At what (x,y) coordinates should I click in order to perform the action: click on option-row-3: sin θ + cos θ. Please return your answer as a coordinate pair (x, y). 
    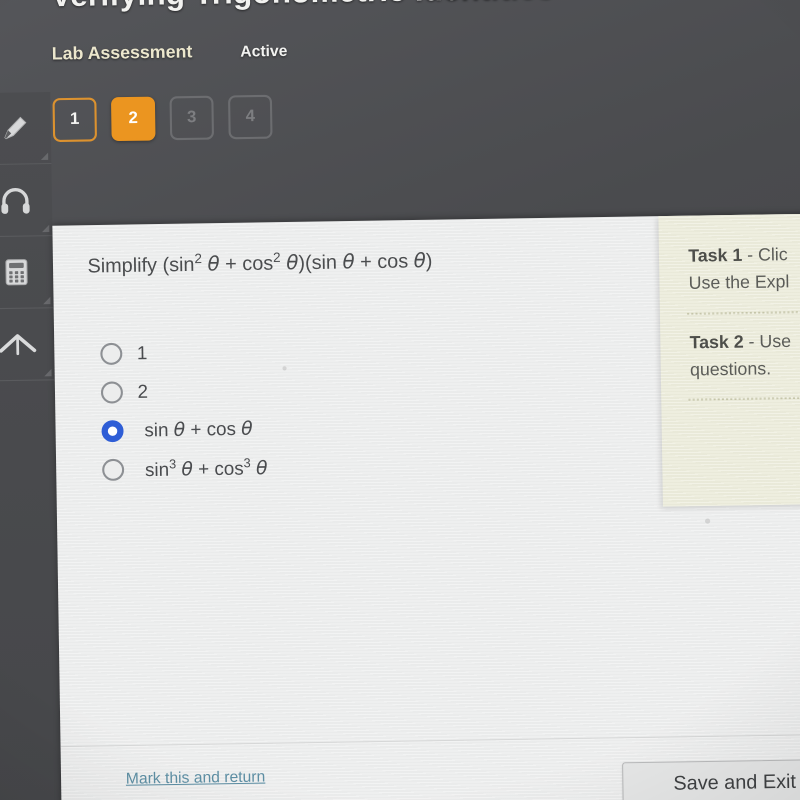
    Looking at the image, I should click on (184, 429).